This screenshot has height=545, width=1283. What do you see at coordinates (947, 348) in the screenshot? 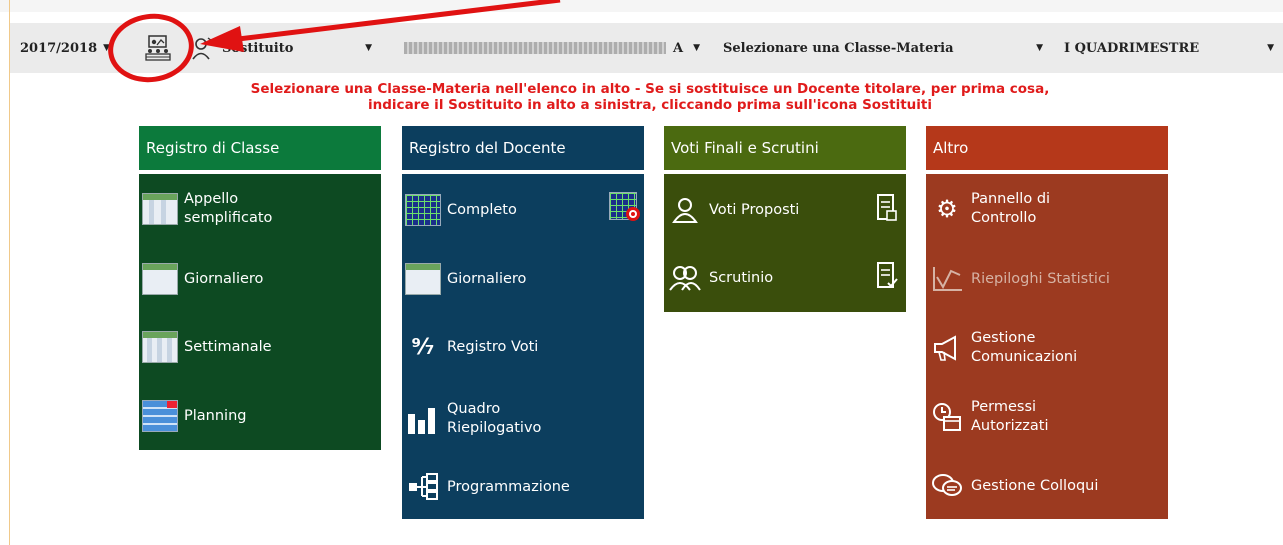
I see `megaphone-icon` at bounding box center [947, 348].